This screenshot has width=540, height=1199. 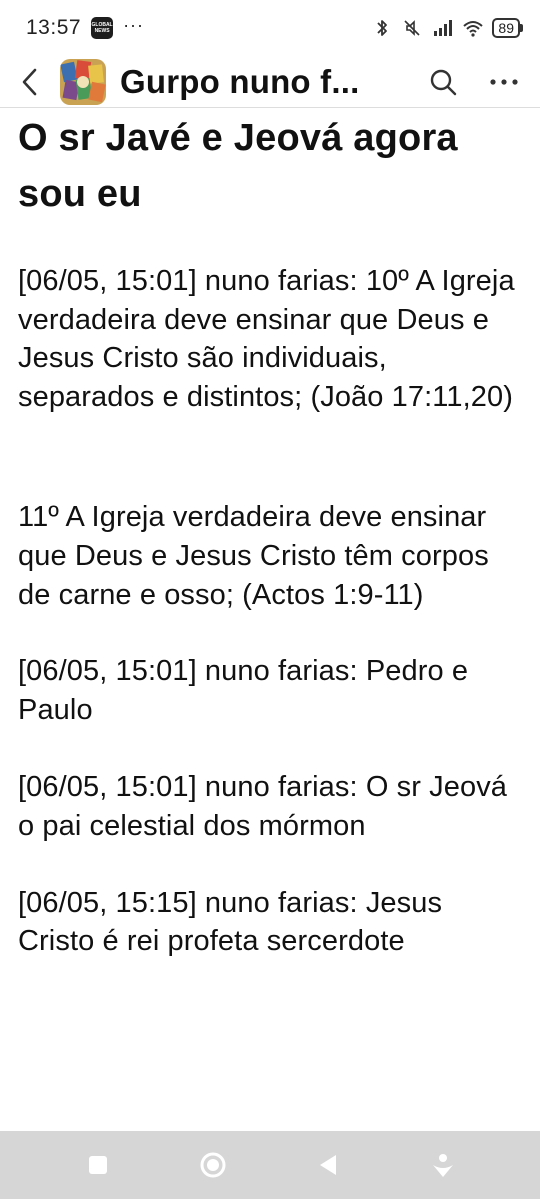 What do you see at coordinates (507, 28) in the screenshot?
I see `battery-icon: 89` at bounding box center [507, 28].